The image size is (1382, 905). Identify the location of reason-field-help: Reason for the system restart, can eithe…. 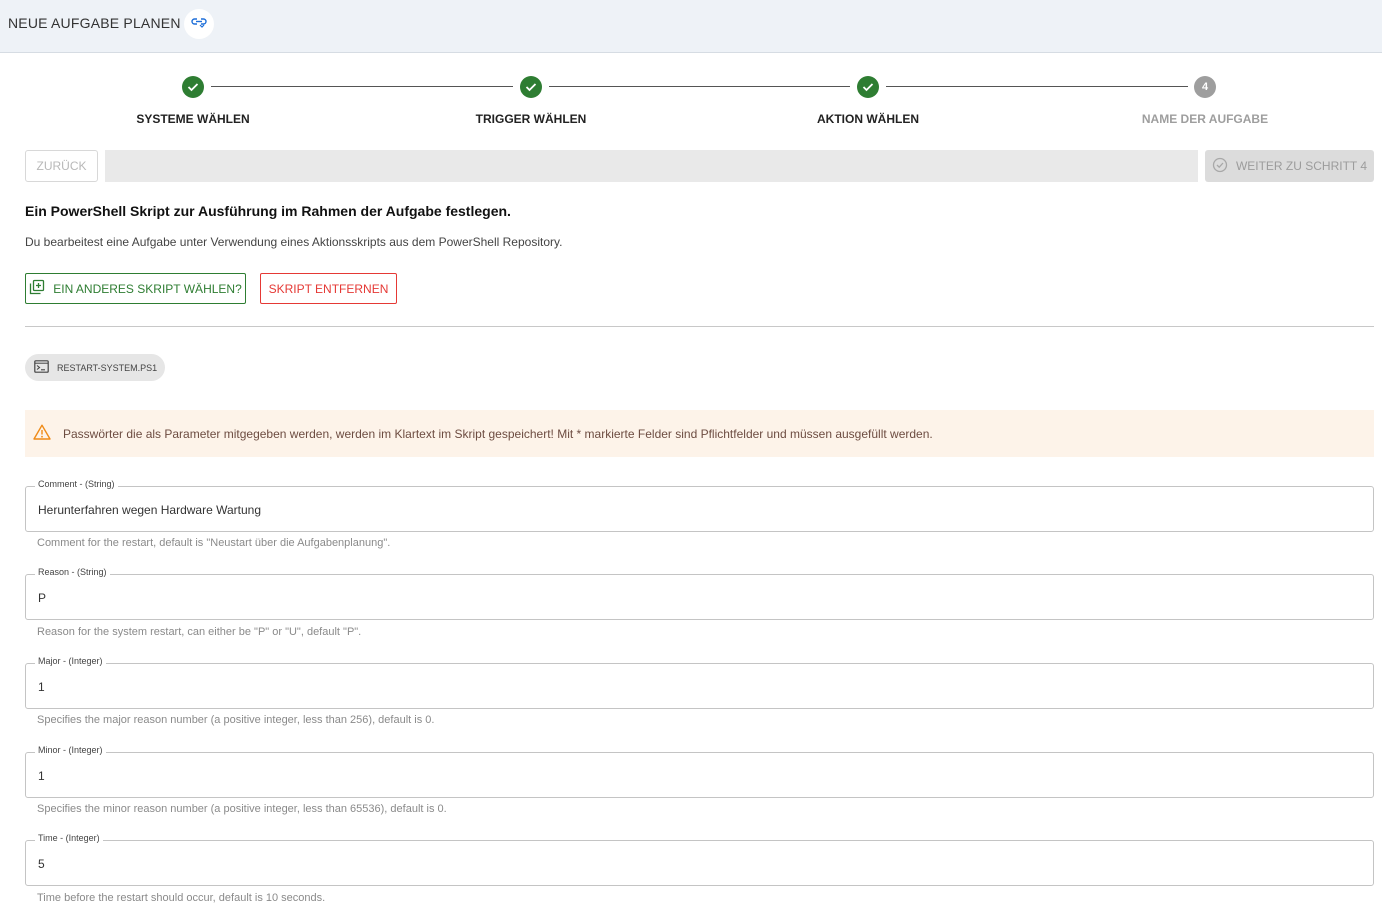
(199, 632).